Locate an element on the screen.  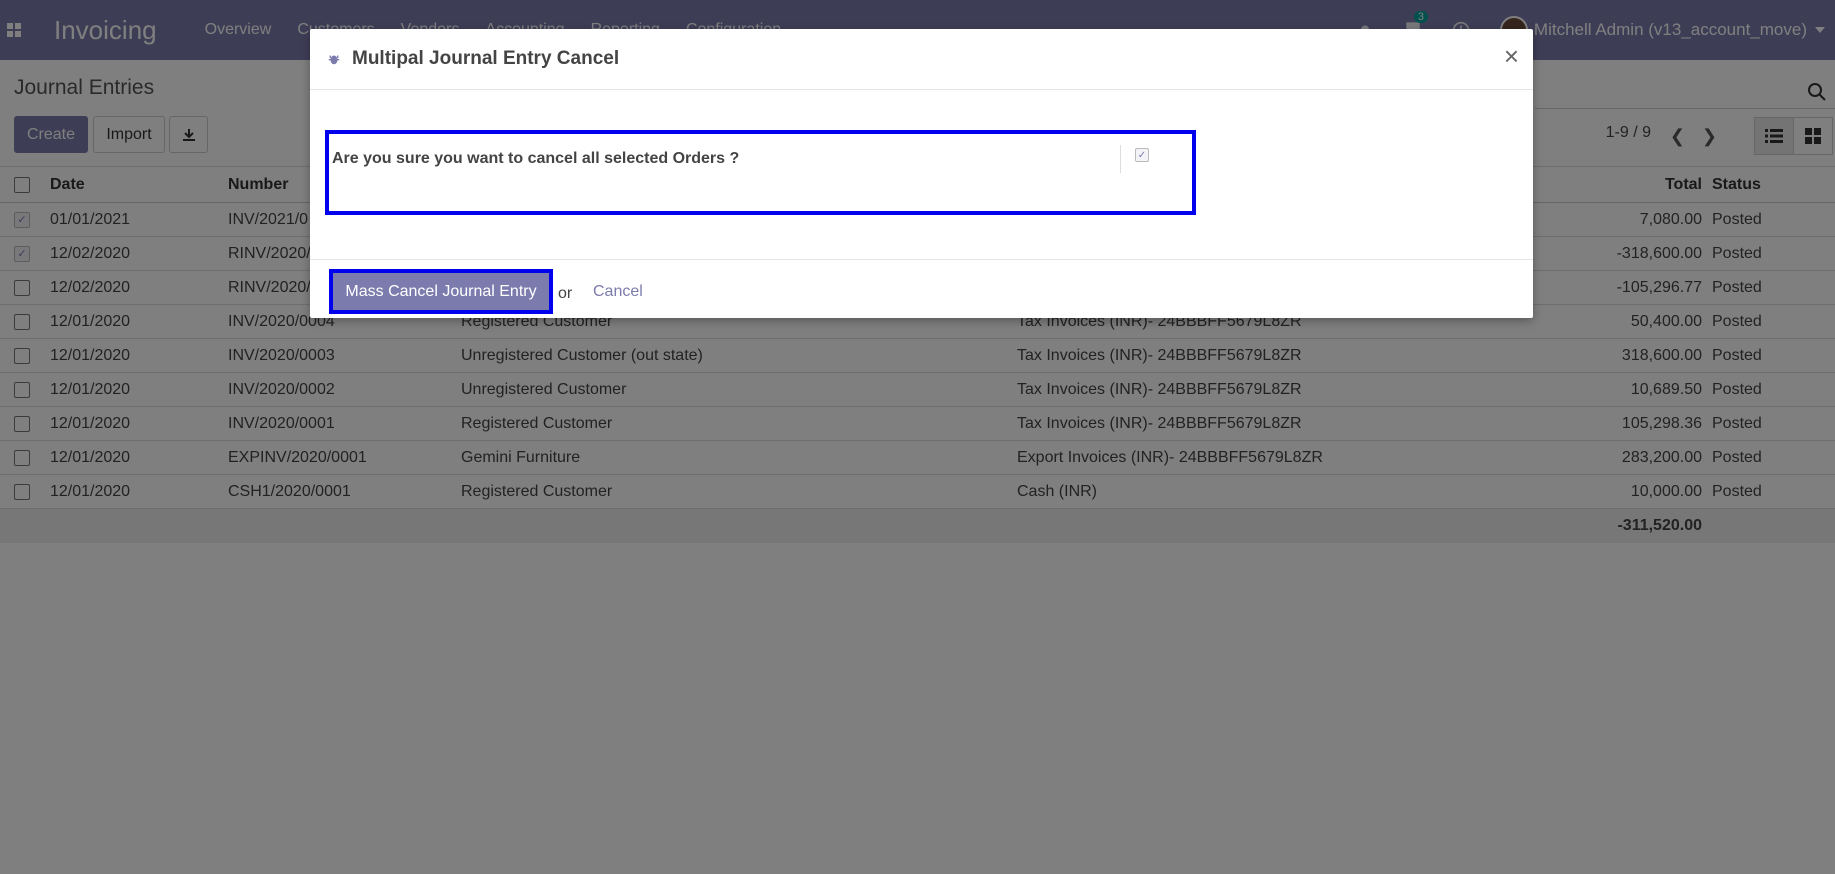
cancel-button: Cancel is located at coordinates (618, 292).